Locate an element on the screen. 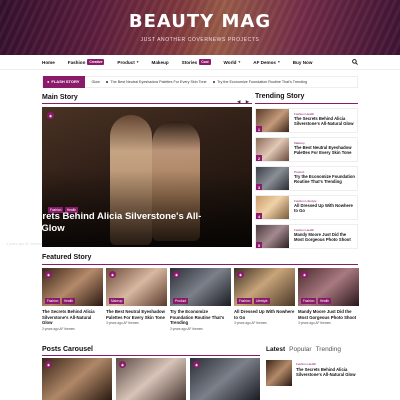 This screenshot has width=400, height=400. nav-badge: Creative is located at coordinates (96, 62).